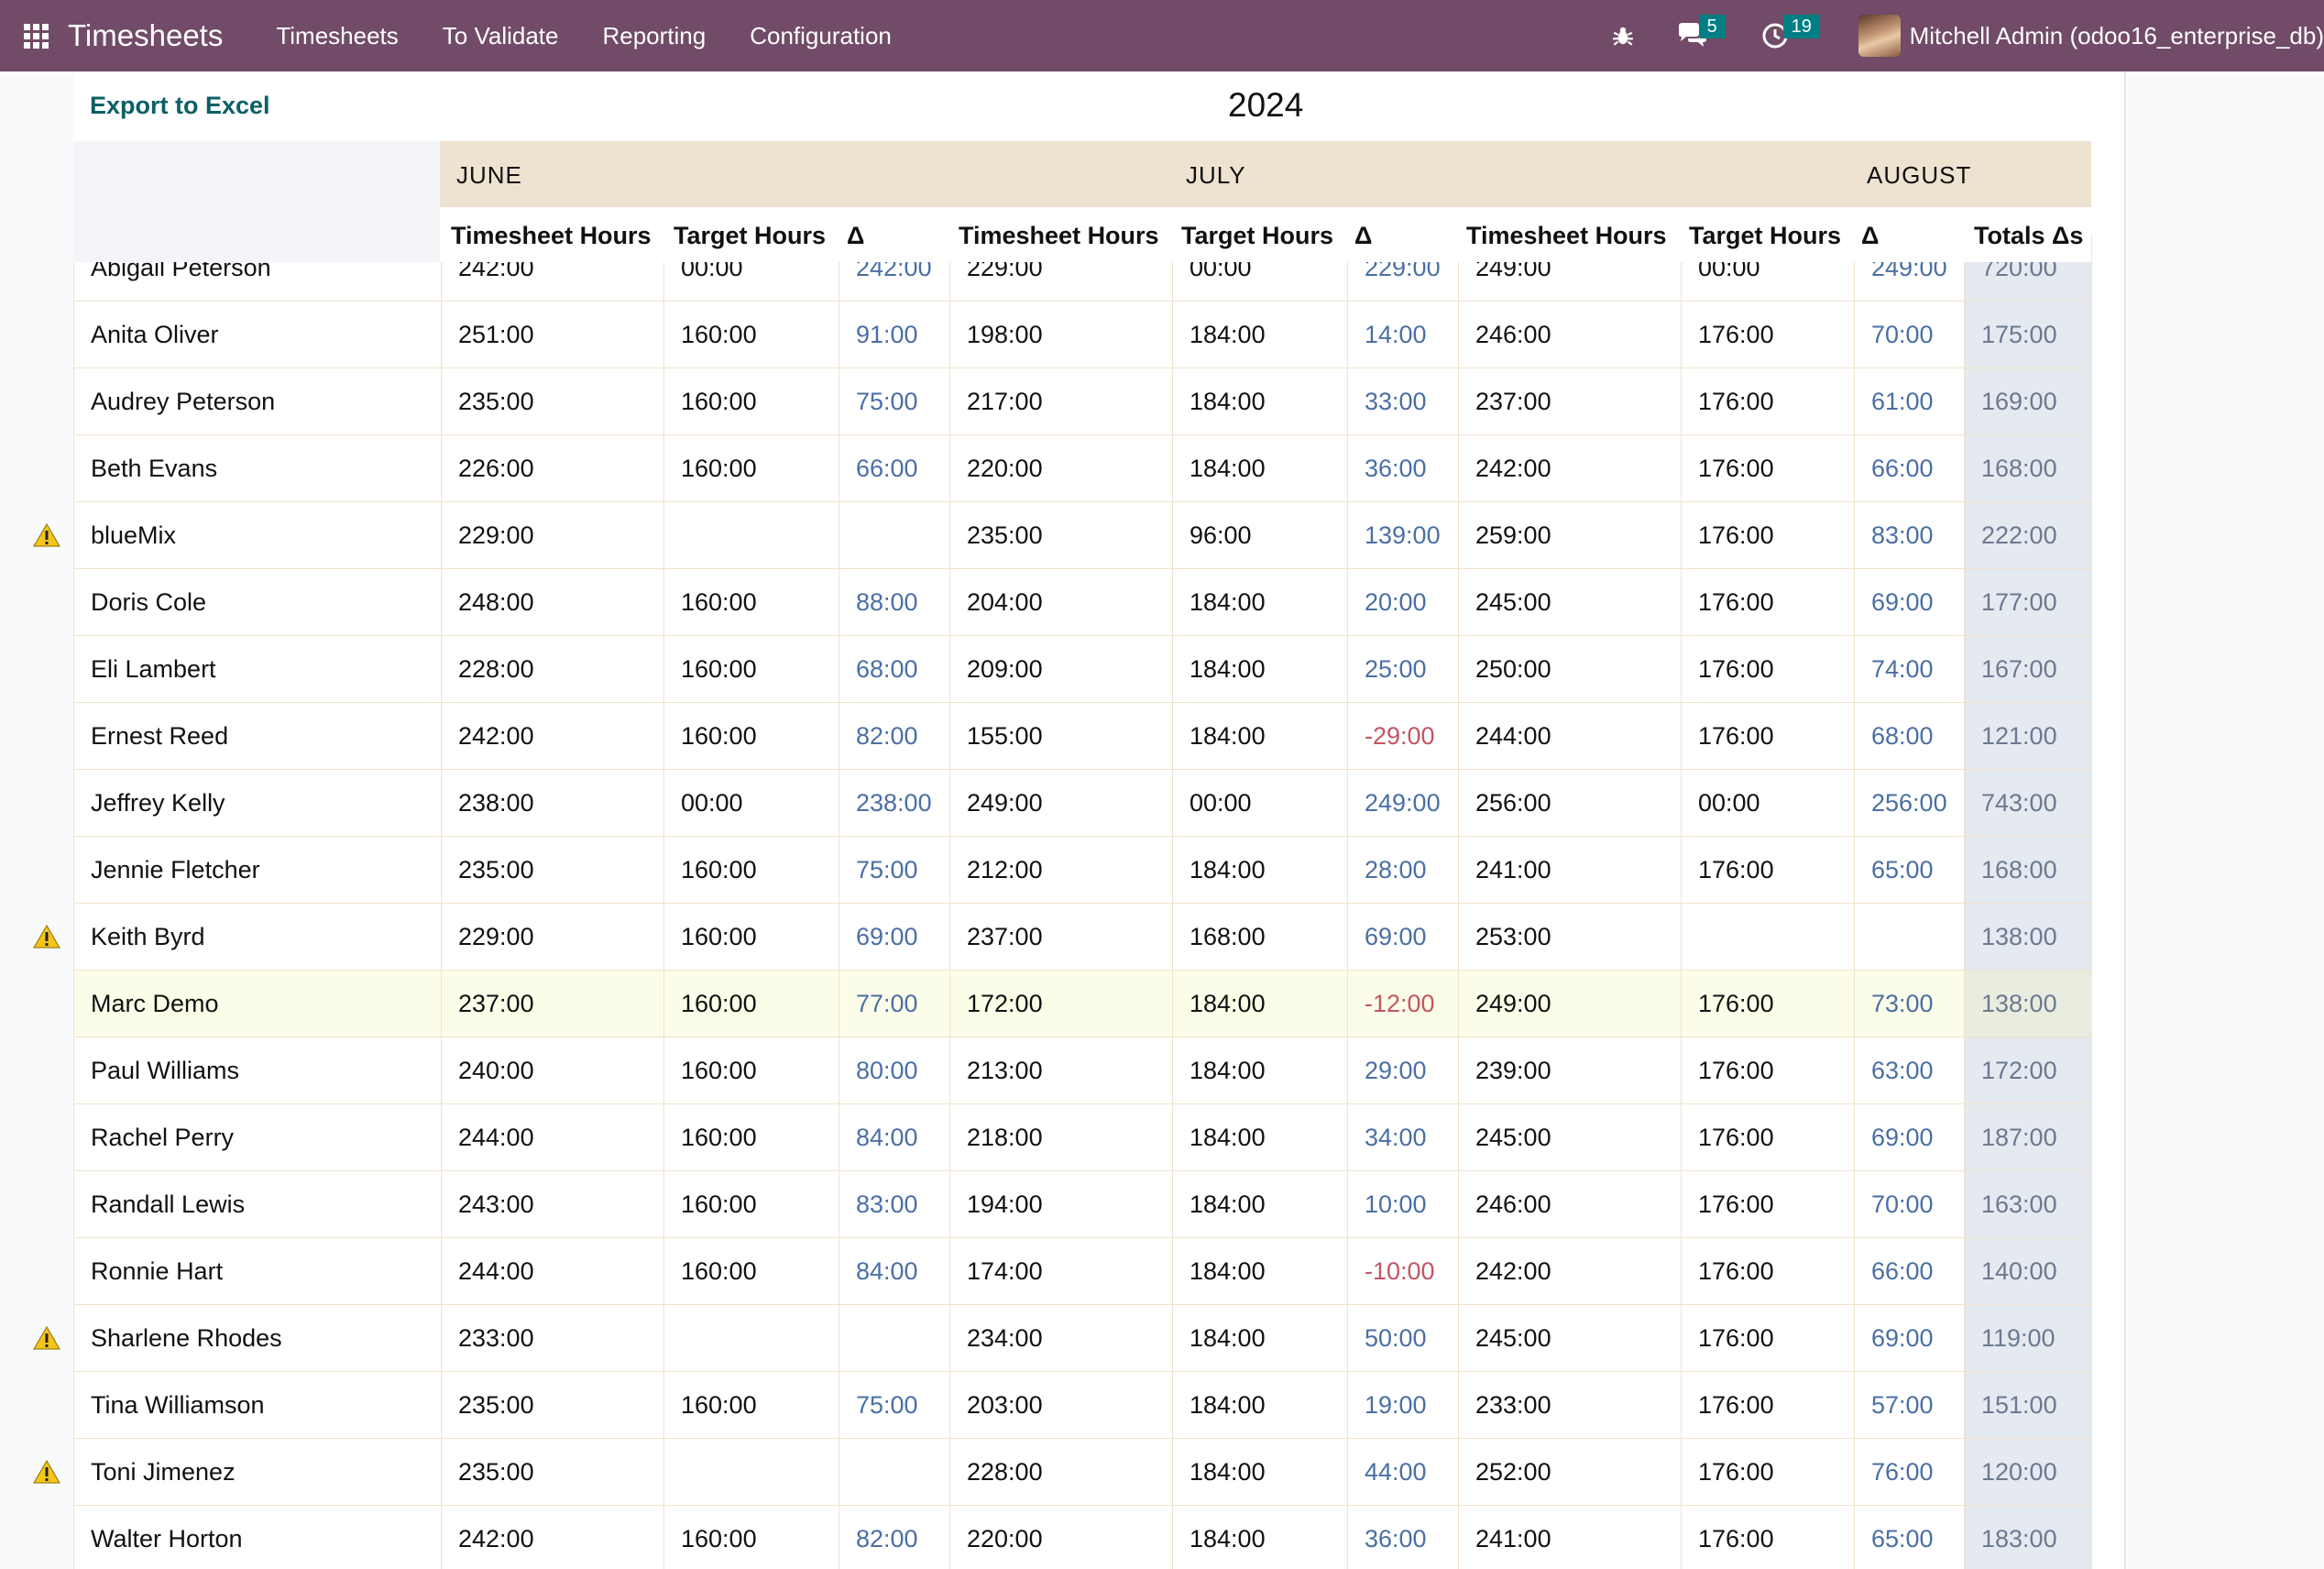 The height and width of the screenshot is (1569, 2324). What do you see at coordinates (1266, 105) in the screenshot?
I see `year-title: 2024` at bounding box center [1266, 105].